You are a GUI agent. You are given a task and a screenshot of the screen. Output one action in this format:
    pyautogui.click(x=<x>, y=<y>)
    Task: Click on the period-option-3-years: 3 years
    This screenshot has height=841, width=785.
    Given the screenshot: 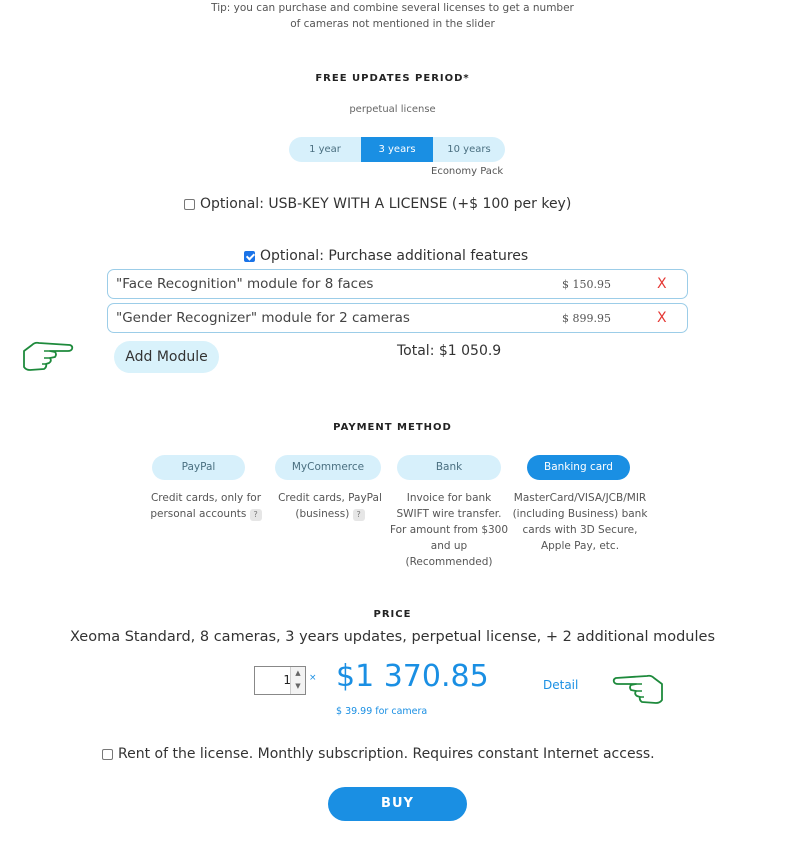 What is the action you would take?
    pyautogui.click(x=397, y=149)
    